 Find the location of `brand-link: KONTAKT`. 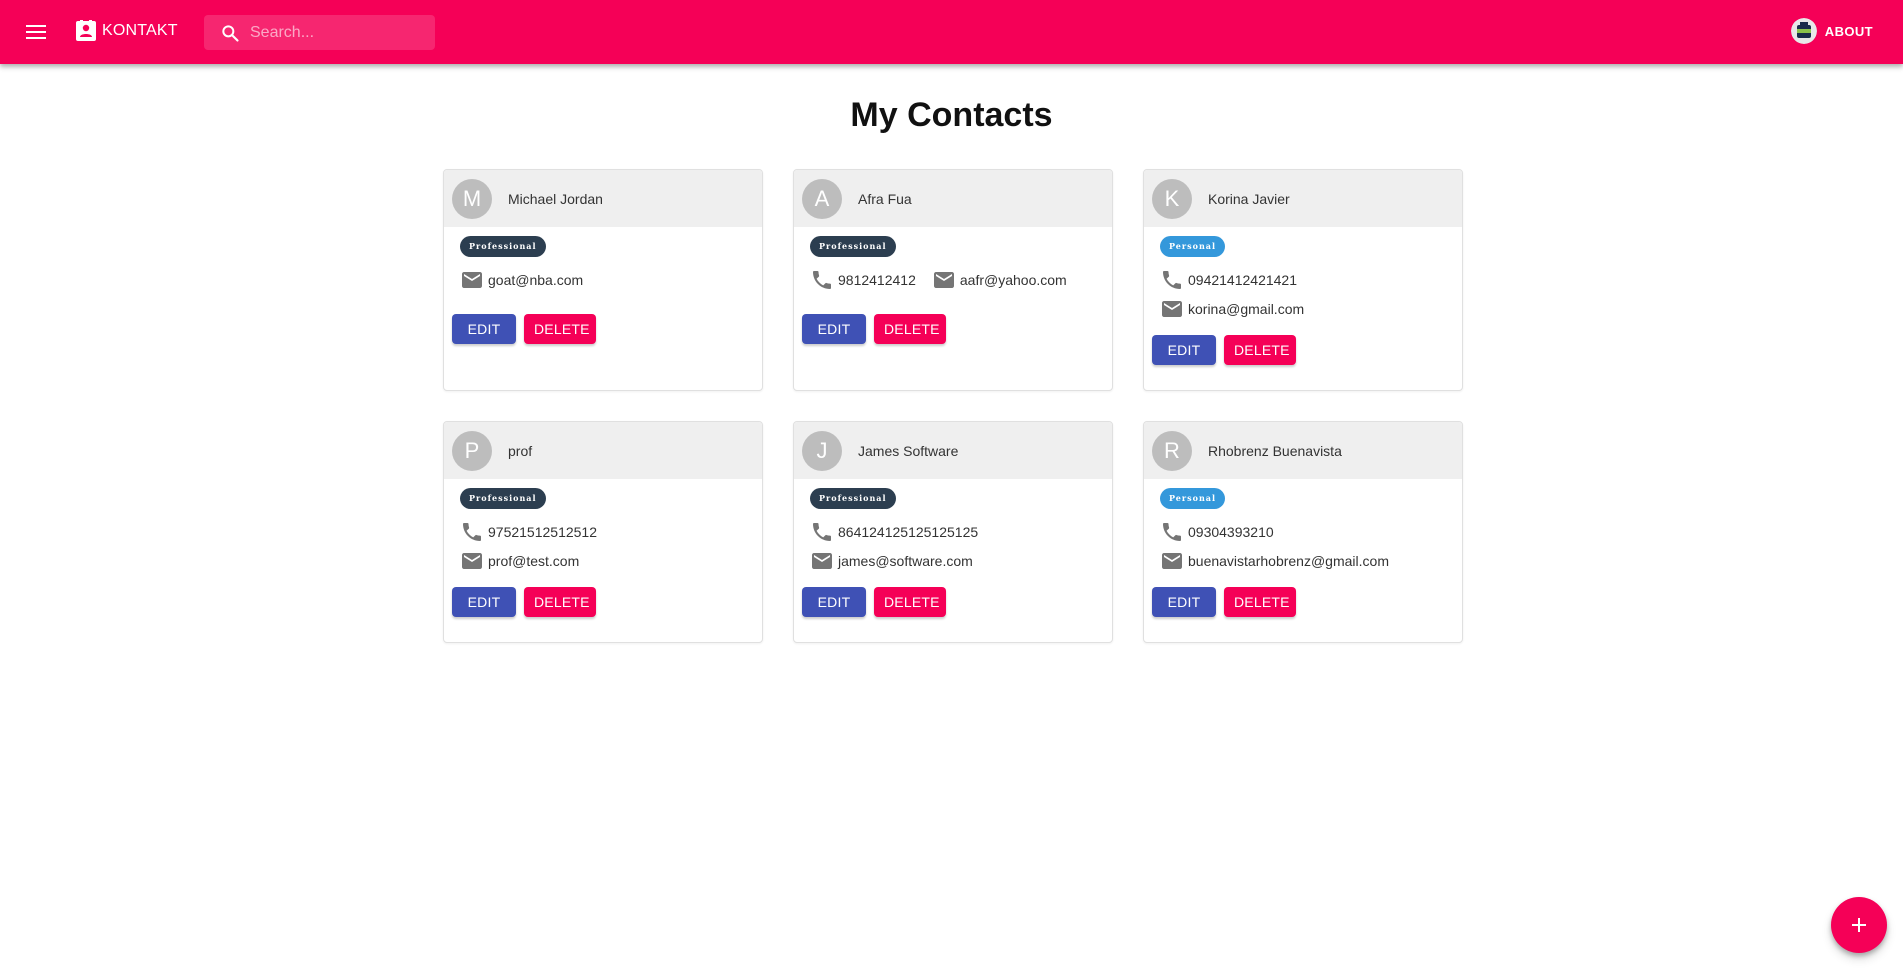

brand-link: KONTAKT is located at coordinates (127, 31).